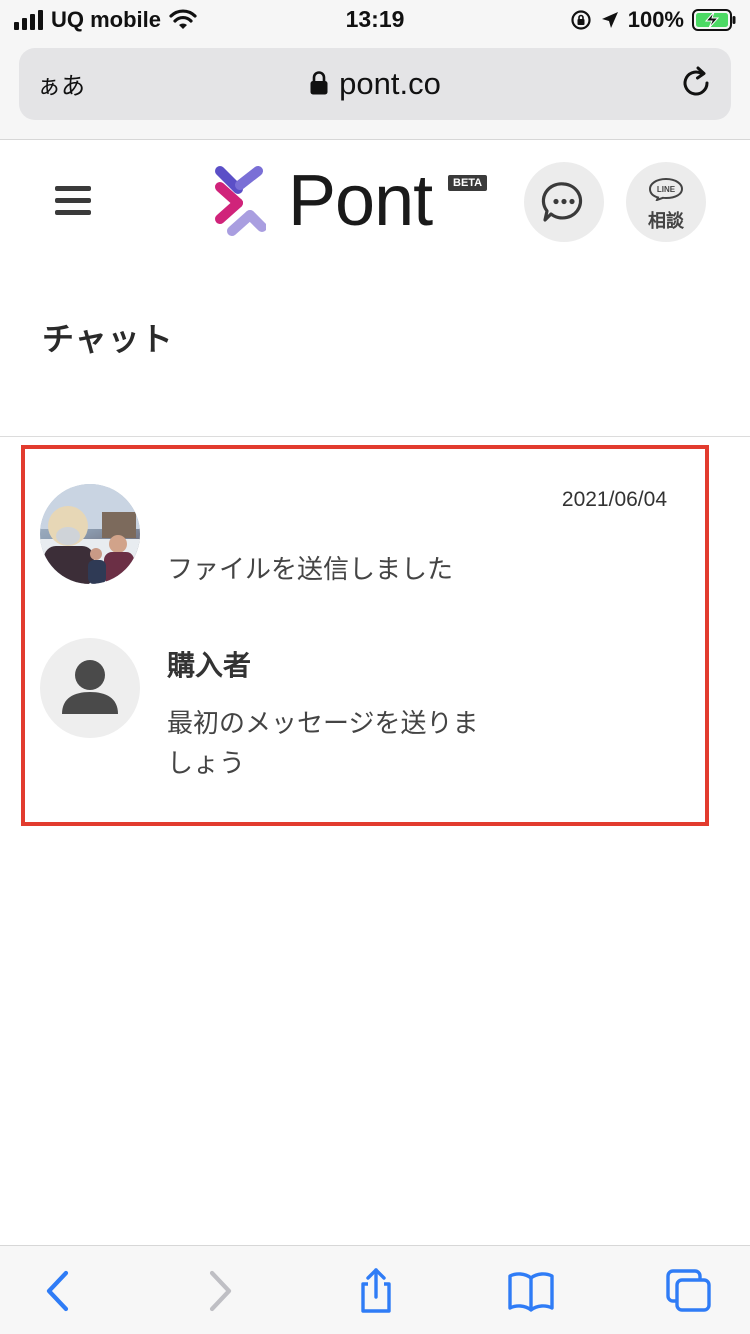 Image resolution: width=750 pixels, height=1334 pixels. I want to click on lock-icon, so click(319, 83).